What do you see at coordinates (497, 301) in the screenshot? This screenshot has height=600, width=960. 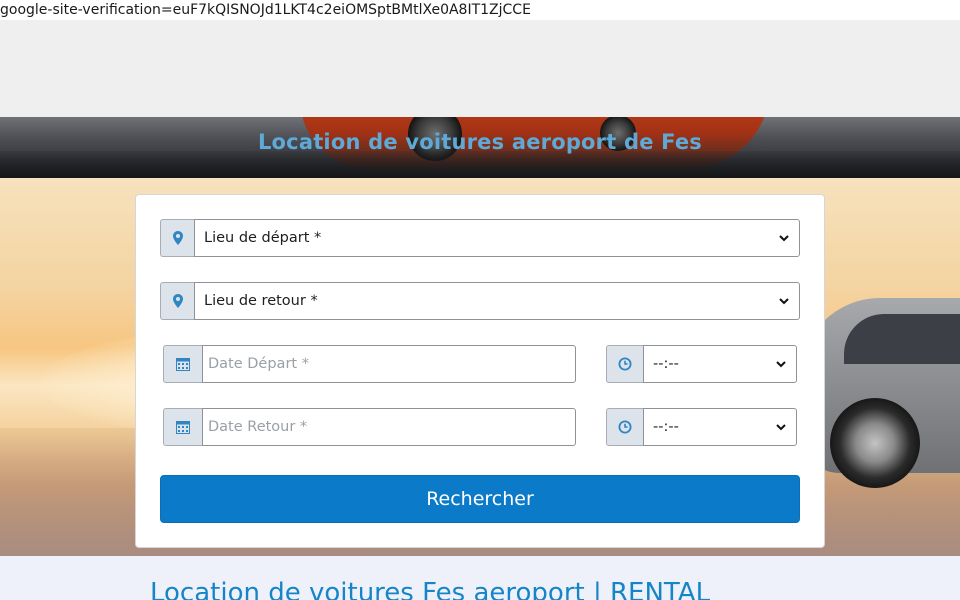 I see `return-location-select: Lieu de retour *` at bounding box center [497, 301].